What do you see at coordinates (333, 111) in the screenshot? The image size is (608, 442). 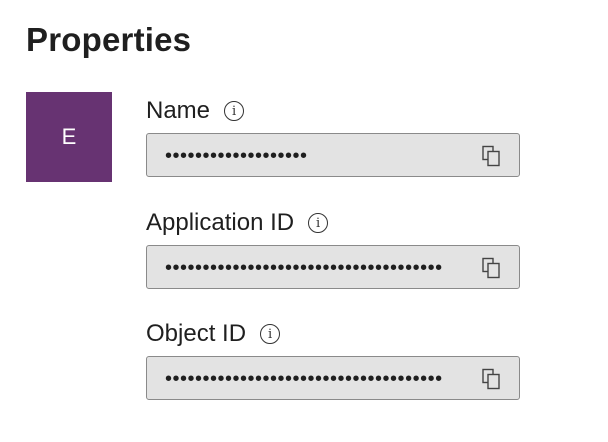 I see `field-label-row: Name i` at bounding box center [333, 111].